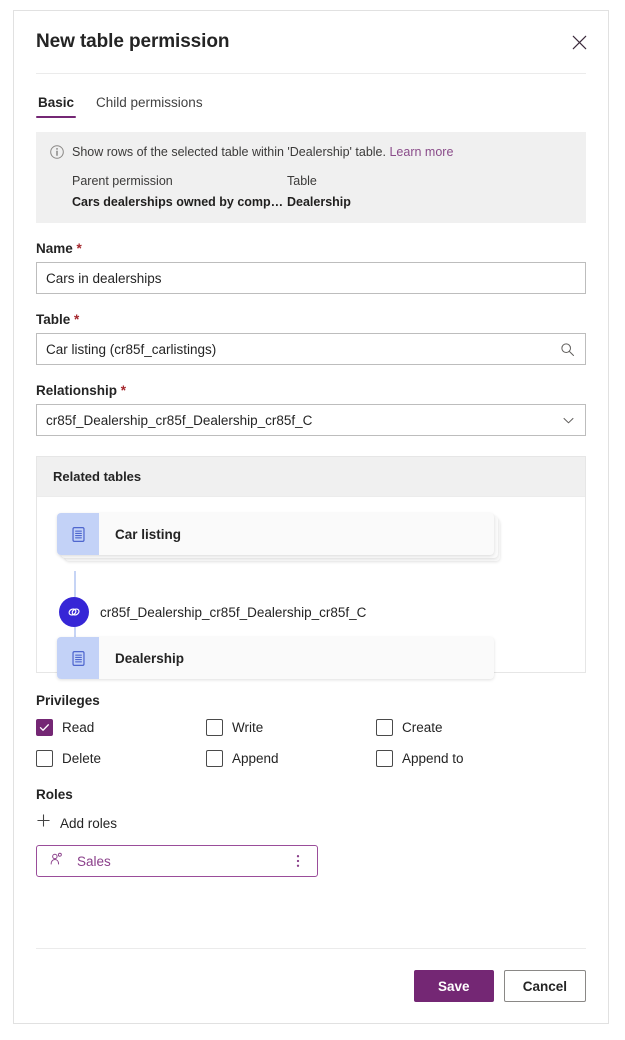 The image size is (625, 1040). I want to click on privileges-label: Privileges, so click(68, 700).